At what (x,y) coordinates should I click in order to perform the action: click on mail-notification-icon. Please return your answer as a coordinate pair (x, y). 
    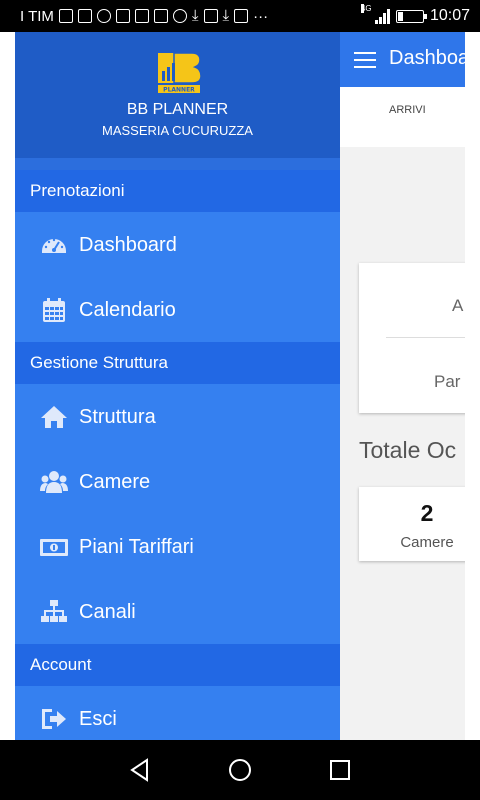
    Looking at the image, I should click on (141, 16).